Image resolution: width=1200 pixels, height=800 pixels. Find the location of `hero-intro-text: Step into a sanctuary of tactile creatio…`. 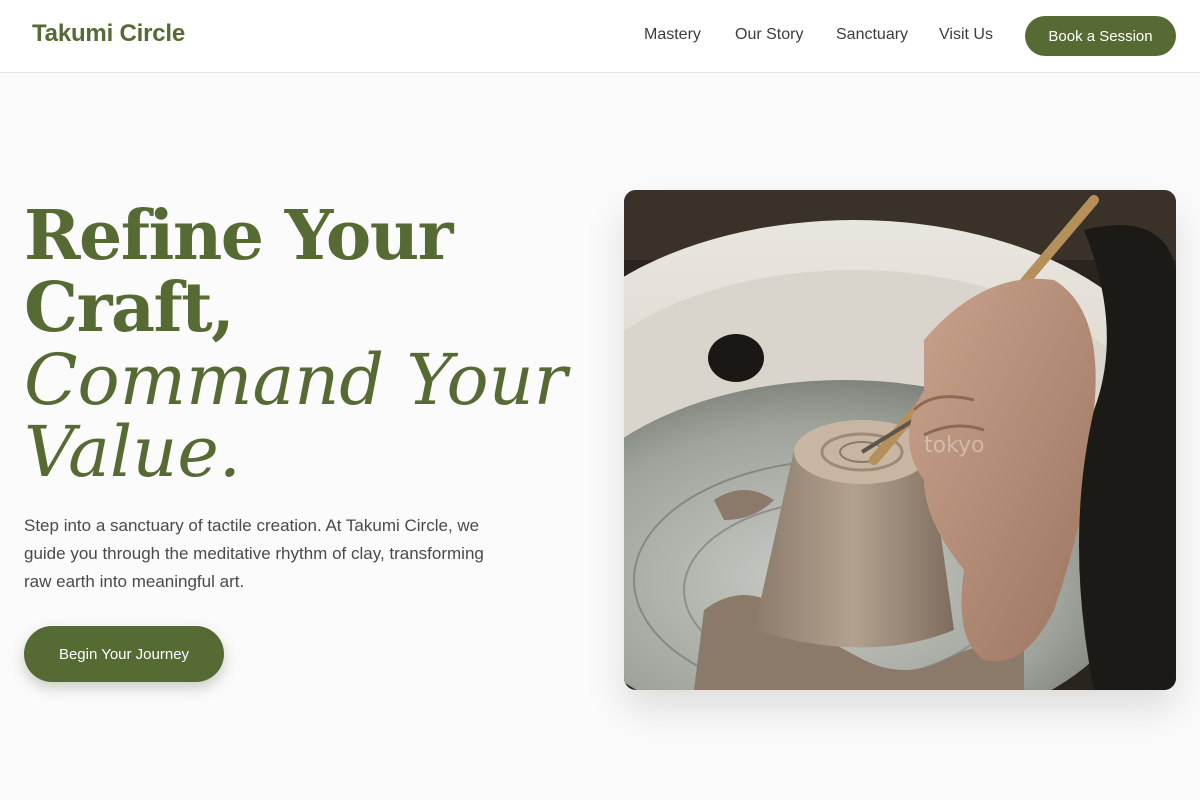

hero-intro-text: Step into a sanctuary of tactile creatio… is located at coordinates (254, 553).